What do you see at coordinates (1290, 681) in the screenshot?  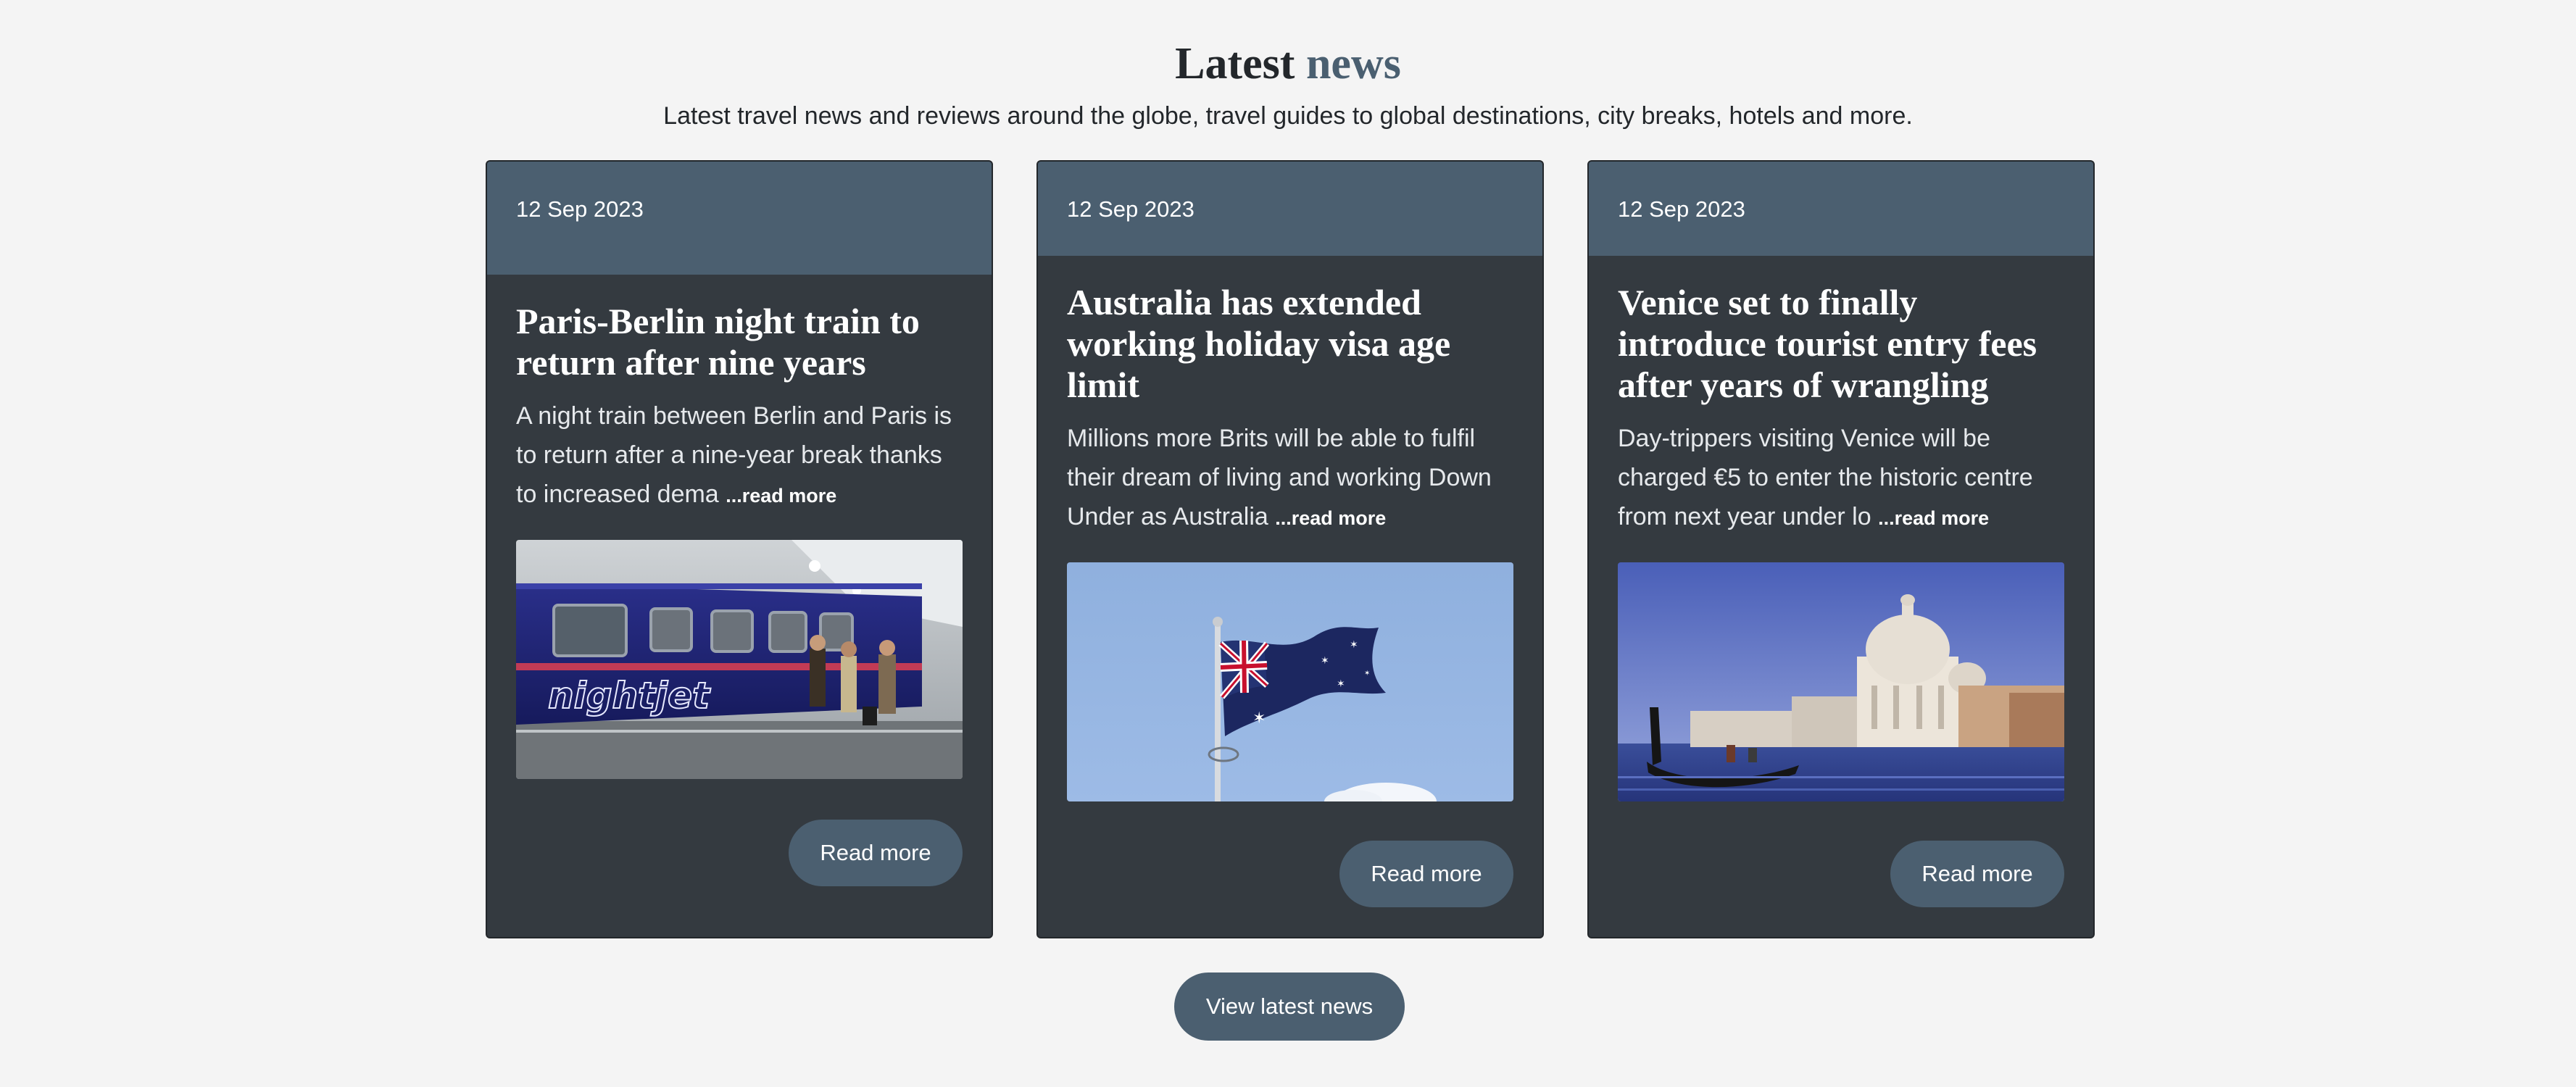 I see `australian-flag-image: ✶ ✶ ✶ ✶ ✶` at bounding box center [1290, 681].